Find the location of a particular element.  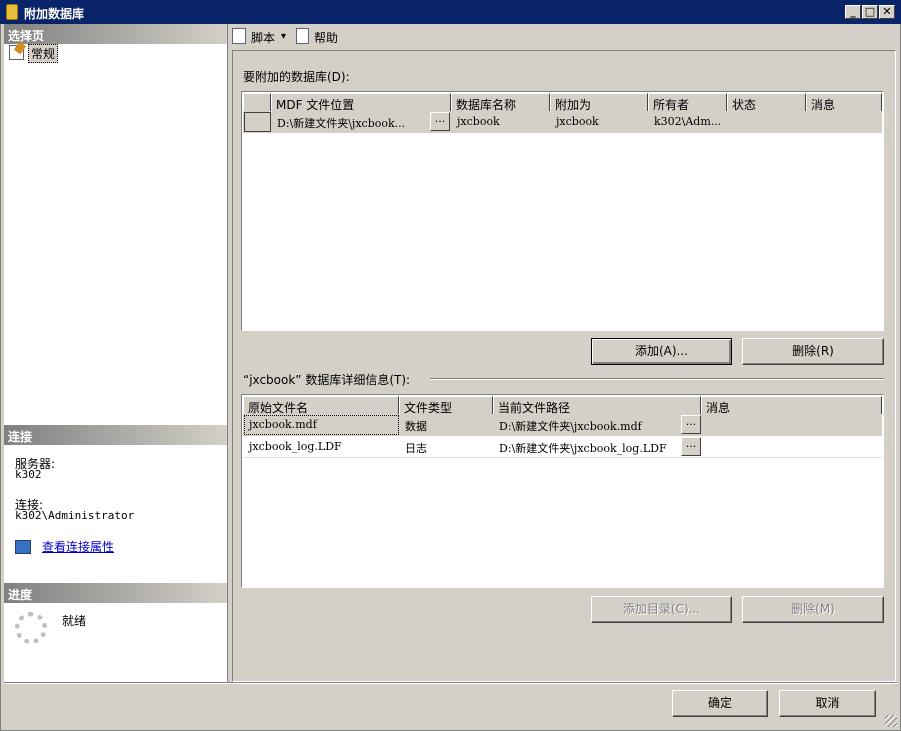

col-db-name: 数据库名称 is located at coordinates (500, 102).